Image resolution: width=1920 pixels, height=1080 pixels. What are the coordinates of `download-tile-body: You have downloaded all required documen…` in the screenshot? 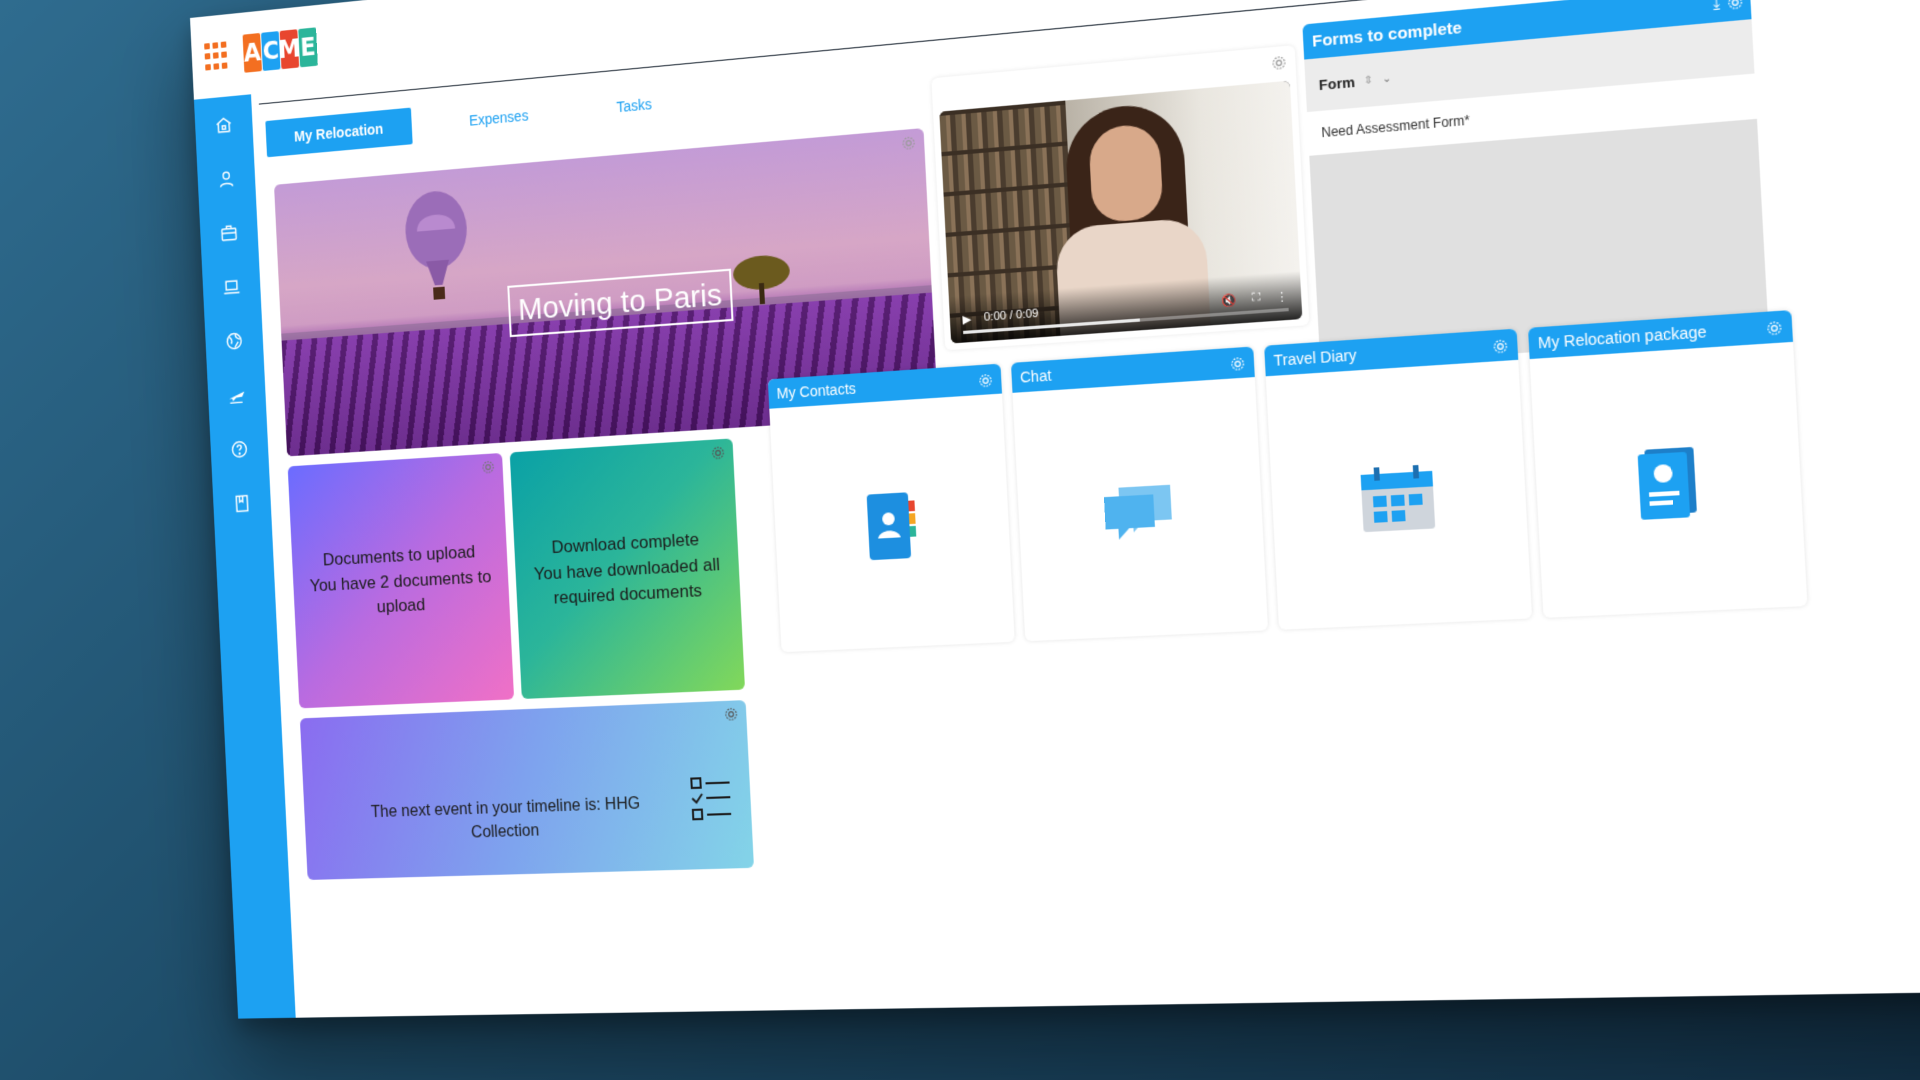 It's located at (627, 581).